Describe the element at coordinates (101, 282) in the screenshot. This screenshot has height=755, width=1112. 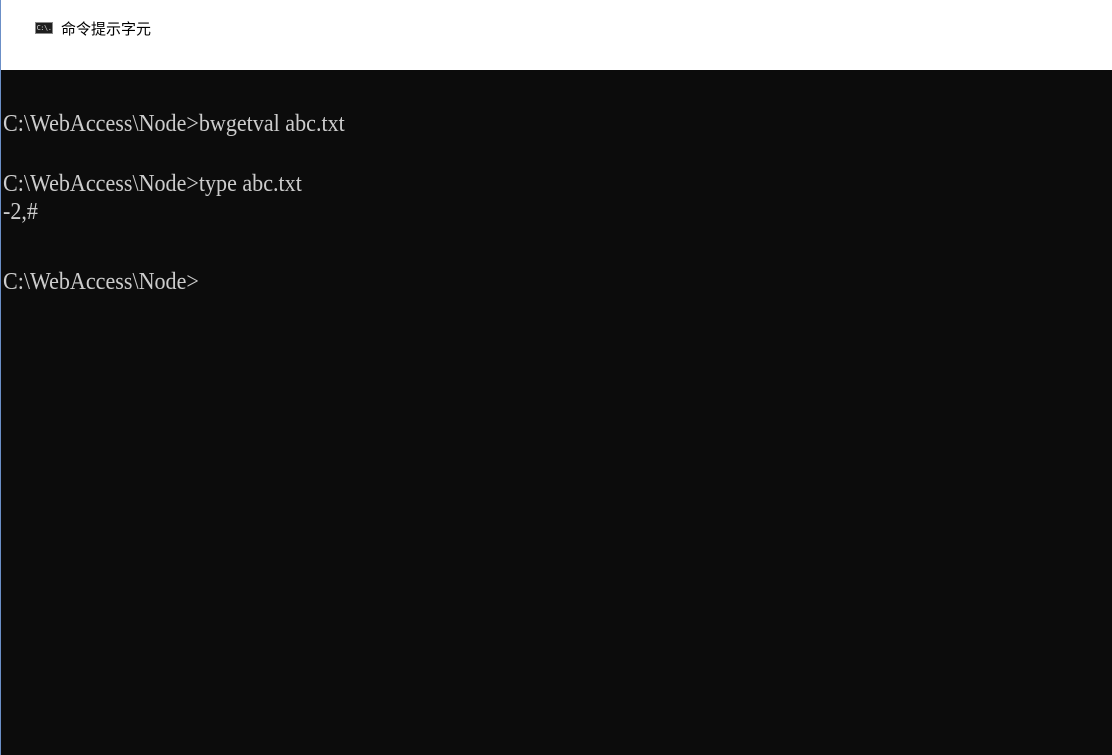
I see `console-prompt-line: C:\WebAccess\Node>` at that location.